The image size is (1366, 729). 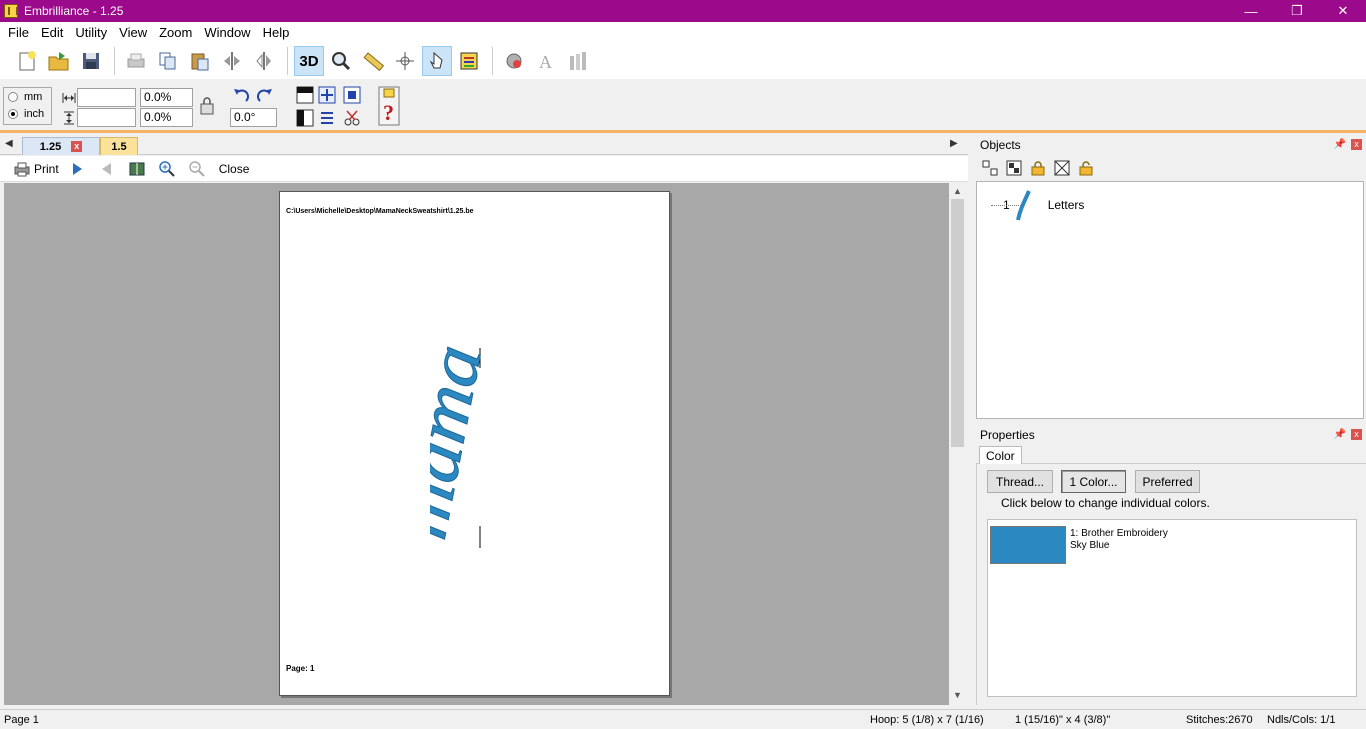 I want to click on scroll-up-icon: ▲, so click(x=957, y=191).